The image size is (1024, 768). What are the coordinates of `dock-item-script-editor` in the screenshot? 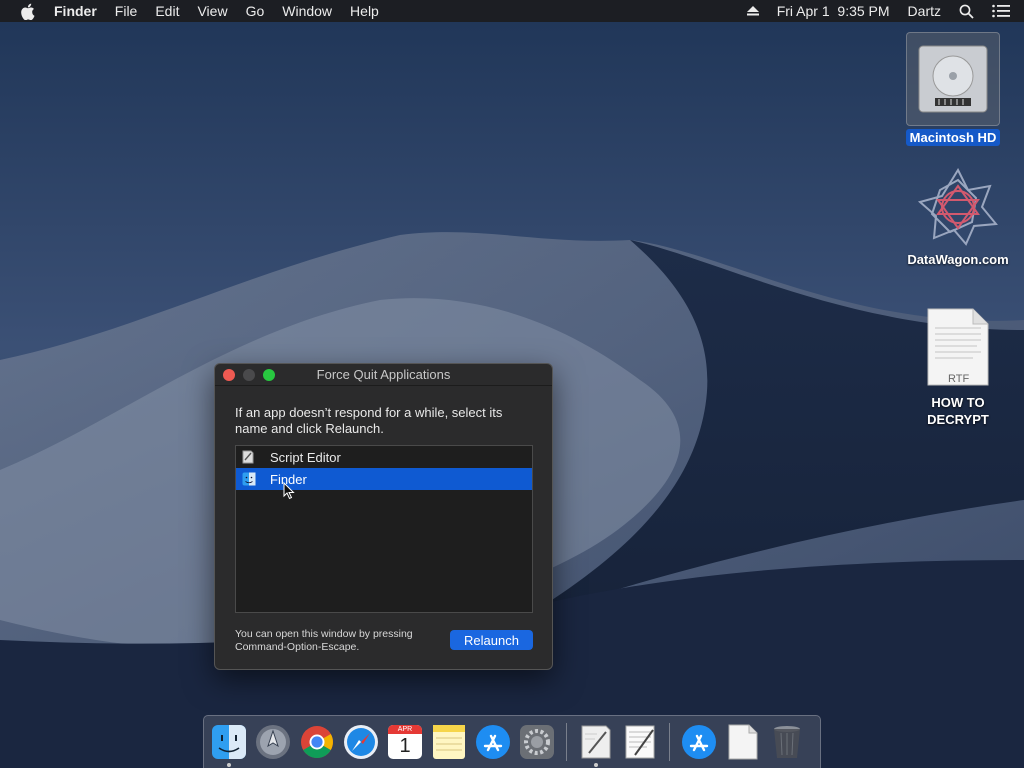 It's located at (596, 745).